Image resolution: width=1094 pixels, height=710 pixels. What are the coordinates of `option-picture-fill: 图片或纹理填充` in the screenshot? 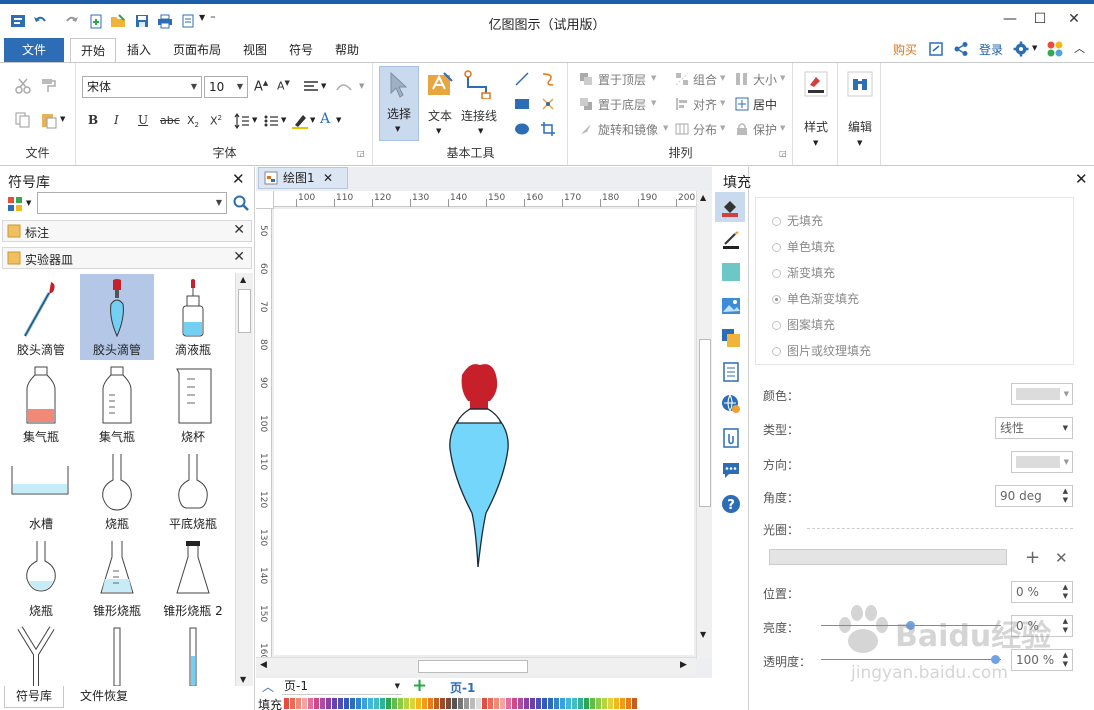 It's located at (821, 350).